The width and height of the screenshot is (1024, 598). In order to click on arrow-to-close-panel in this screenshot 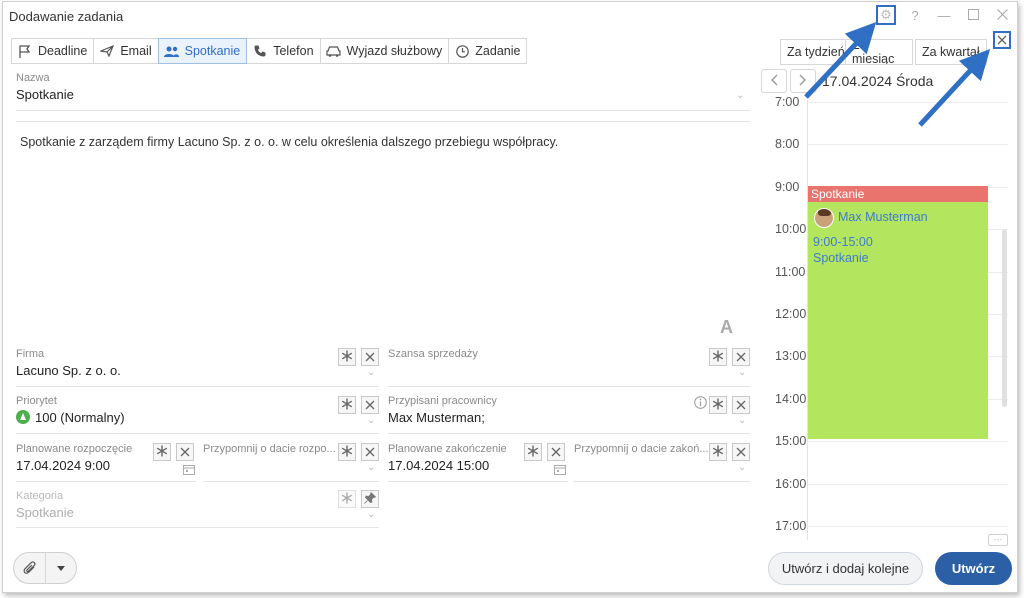, I will do `click(954, 87)`.